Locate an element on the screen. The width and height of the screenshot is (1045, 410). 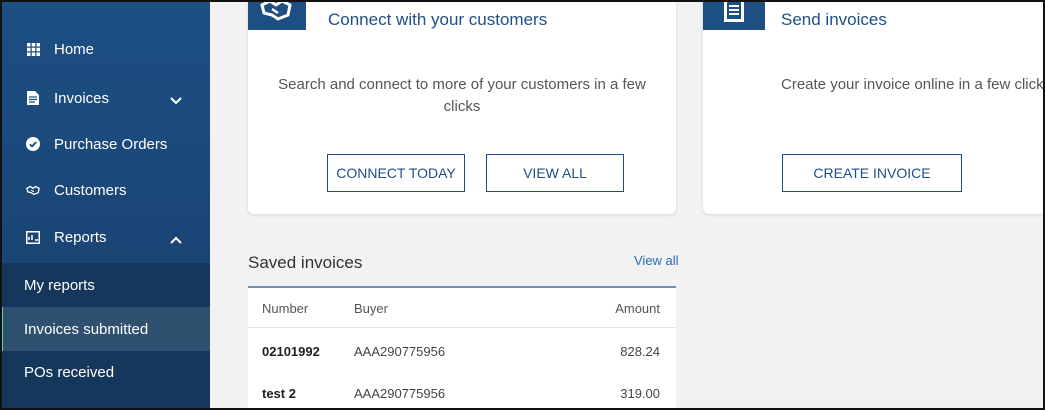
sidebar-subitem-label: My reports is located at coordinates (59, 285).